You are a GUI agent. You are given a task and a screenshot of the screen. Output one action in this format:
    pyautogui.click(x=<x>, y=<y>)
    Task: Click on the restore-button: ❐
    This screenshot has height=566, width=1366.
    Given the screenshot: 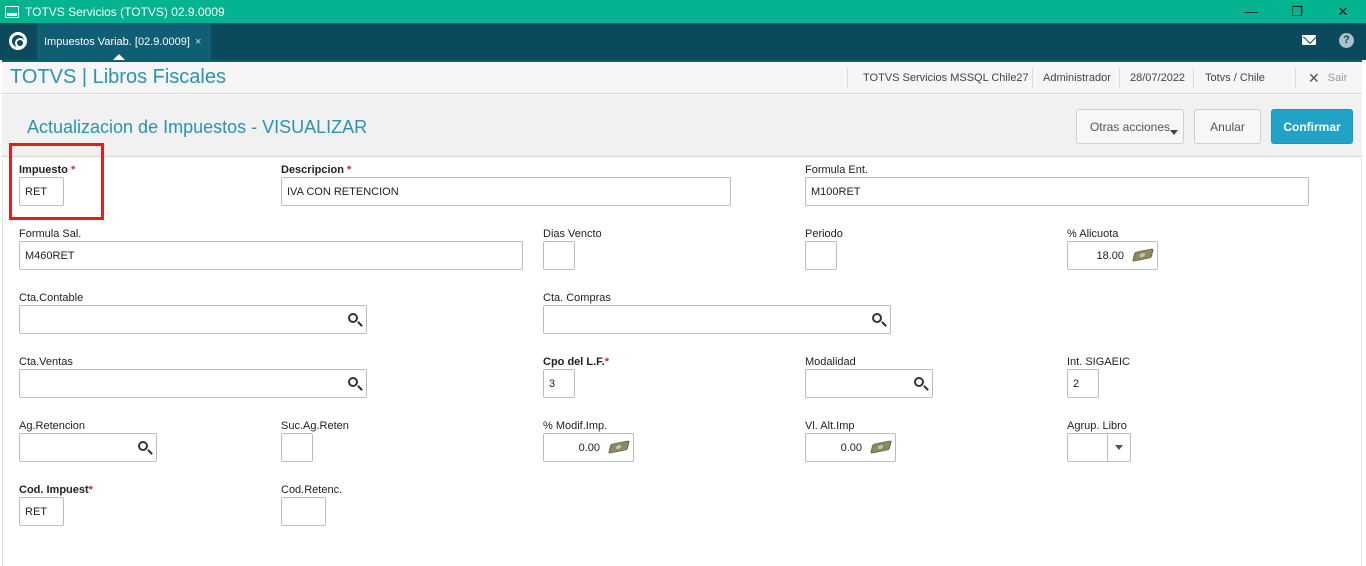 What is the action you would take?
    pyautogui.click(x=1297, y=11)
    